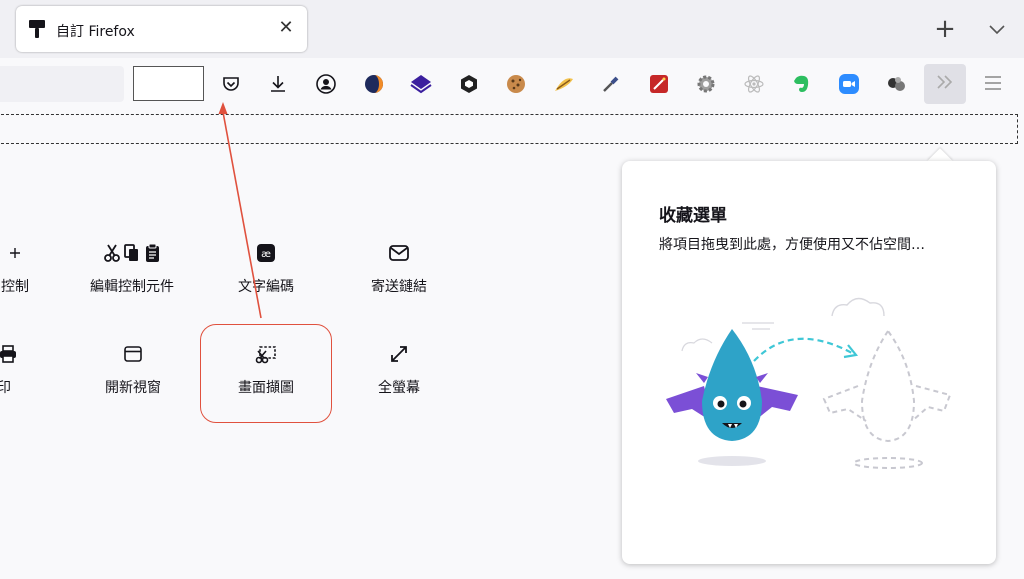  I want to click on url-bar, so click(62, 84).